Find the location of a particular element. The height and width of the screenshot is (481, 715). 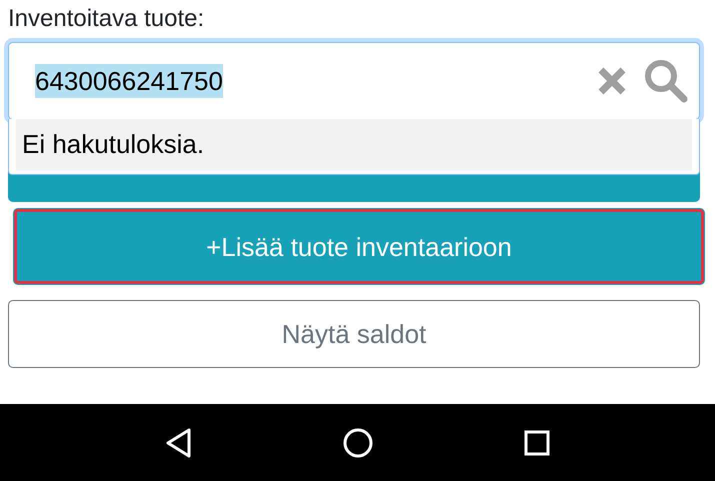

search-icon is located at coordinates (666, 81).